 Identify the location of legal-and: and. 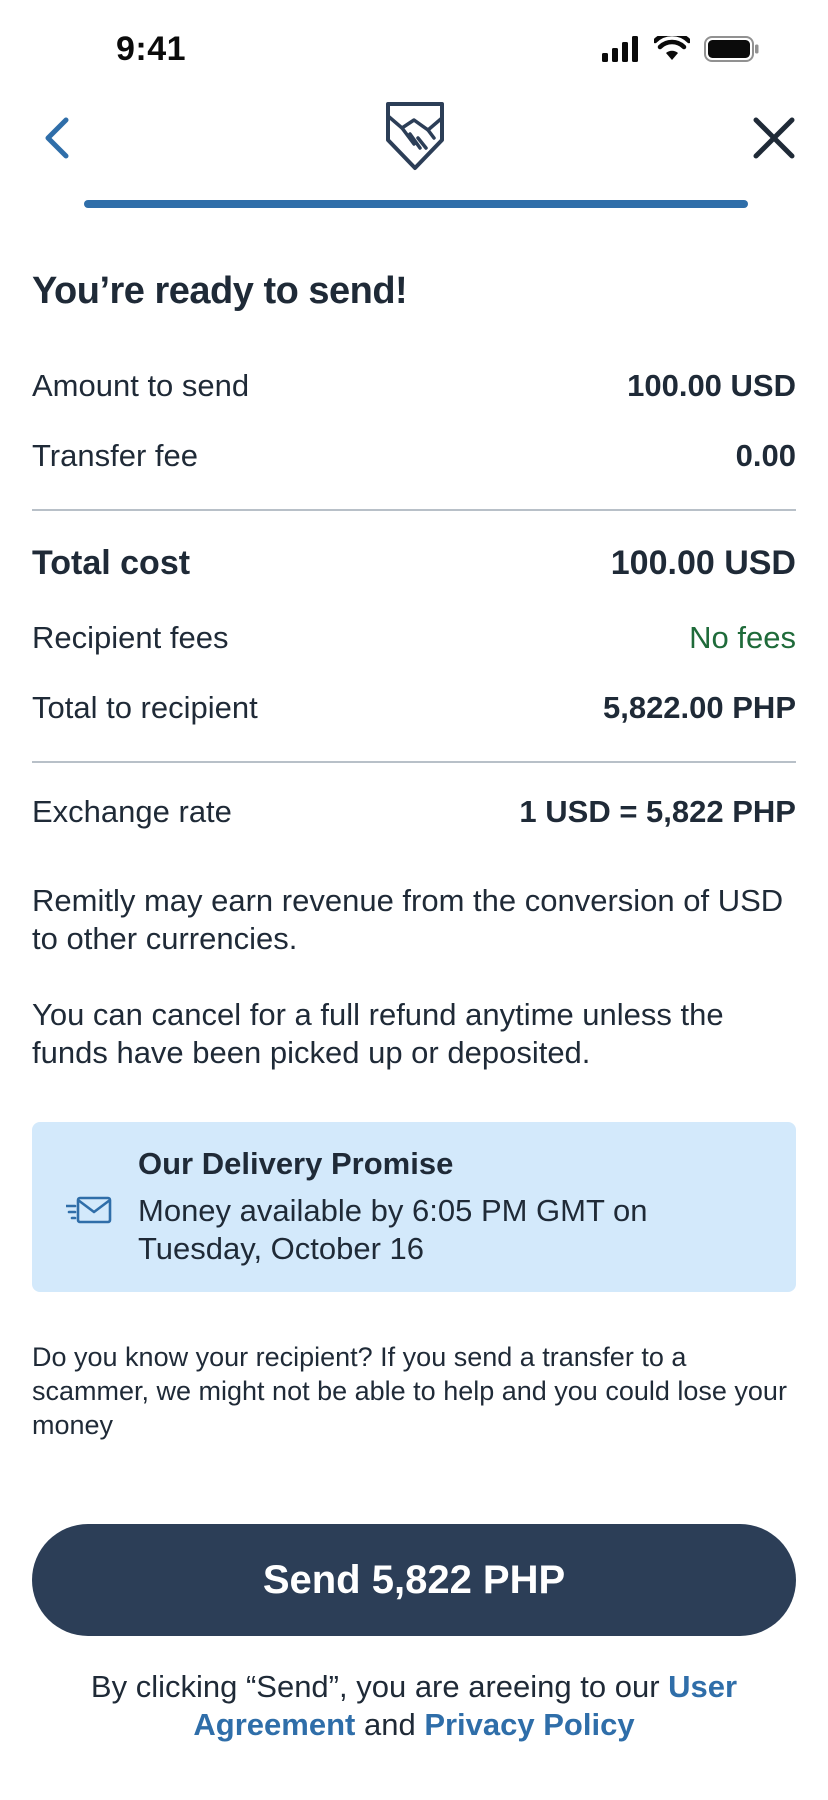
(390, 1724).